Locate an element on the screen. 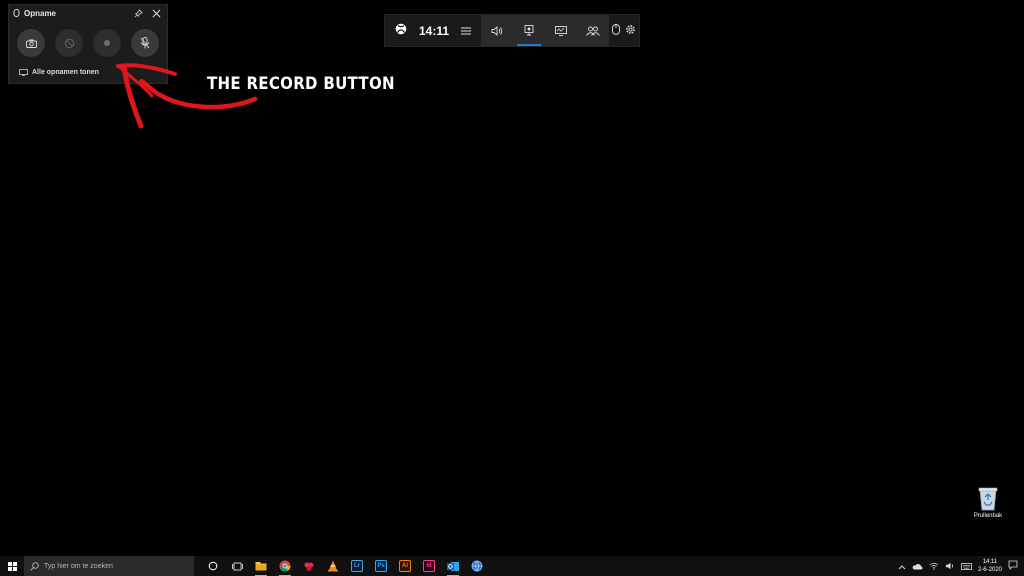 This screenshot has height=576, width=1024. taskbar-file-explorer is located at coordinates (261, 566).